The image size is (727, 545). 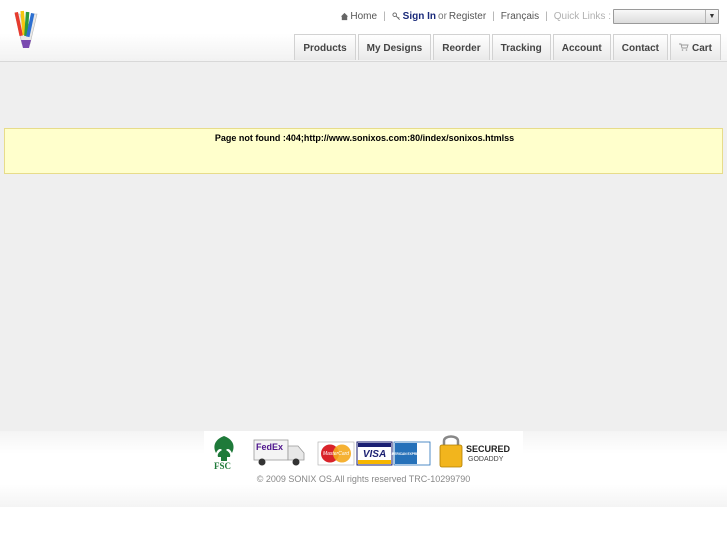 I want to click on quick-links-select: ▼, so click(x=666, y=16).